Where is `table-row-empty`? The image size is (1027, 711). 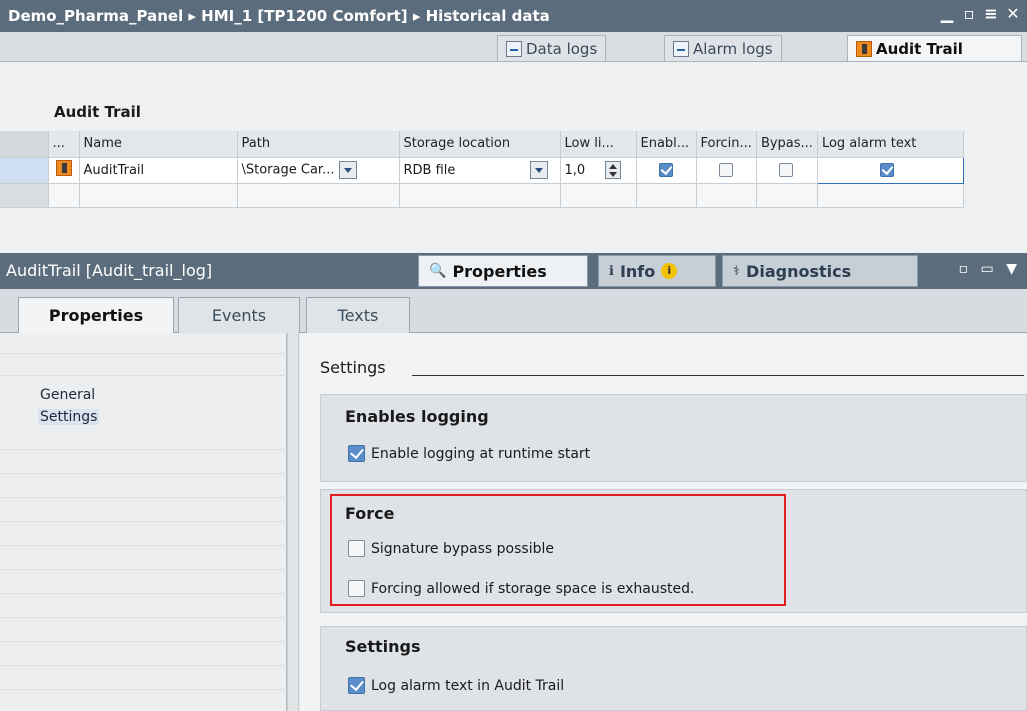
table-row-empty is located at coordinates (482, 195).